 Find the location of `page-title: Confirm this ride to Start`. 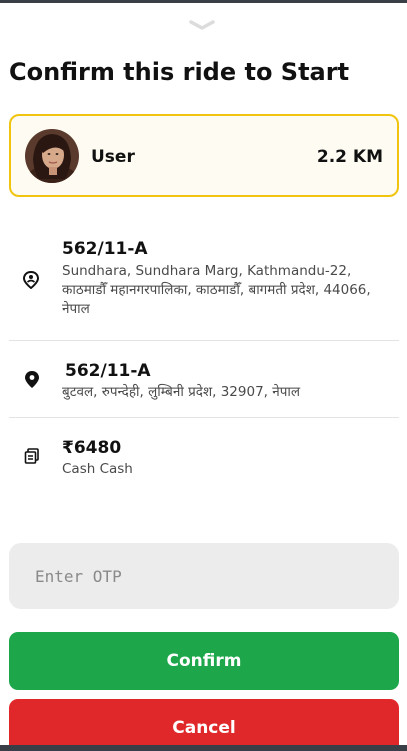

page-title: Confirm this ride to Start is located at coordinates (179, 72).